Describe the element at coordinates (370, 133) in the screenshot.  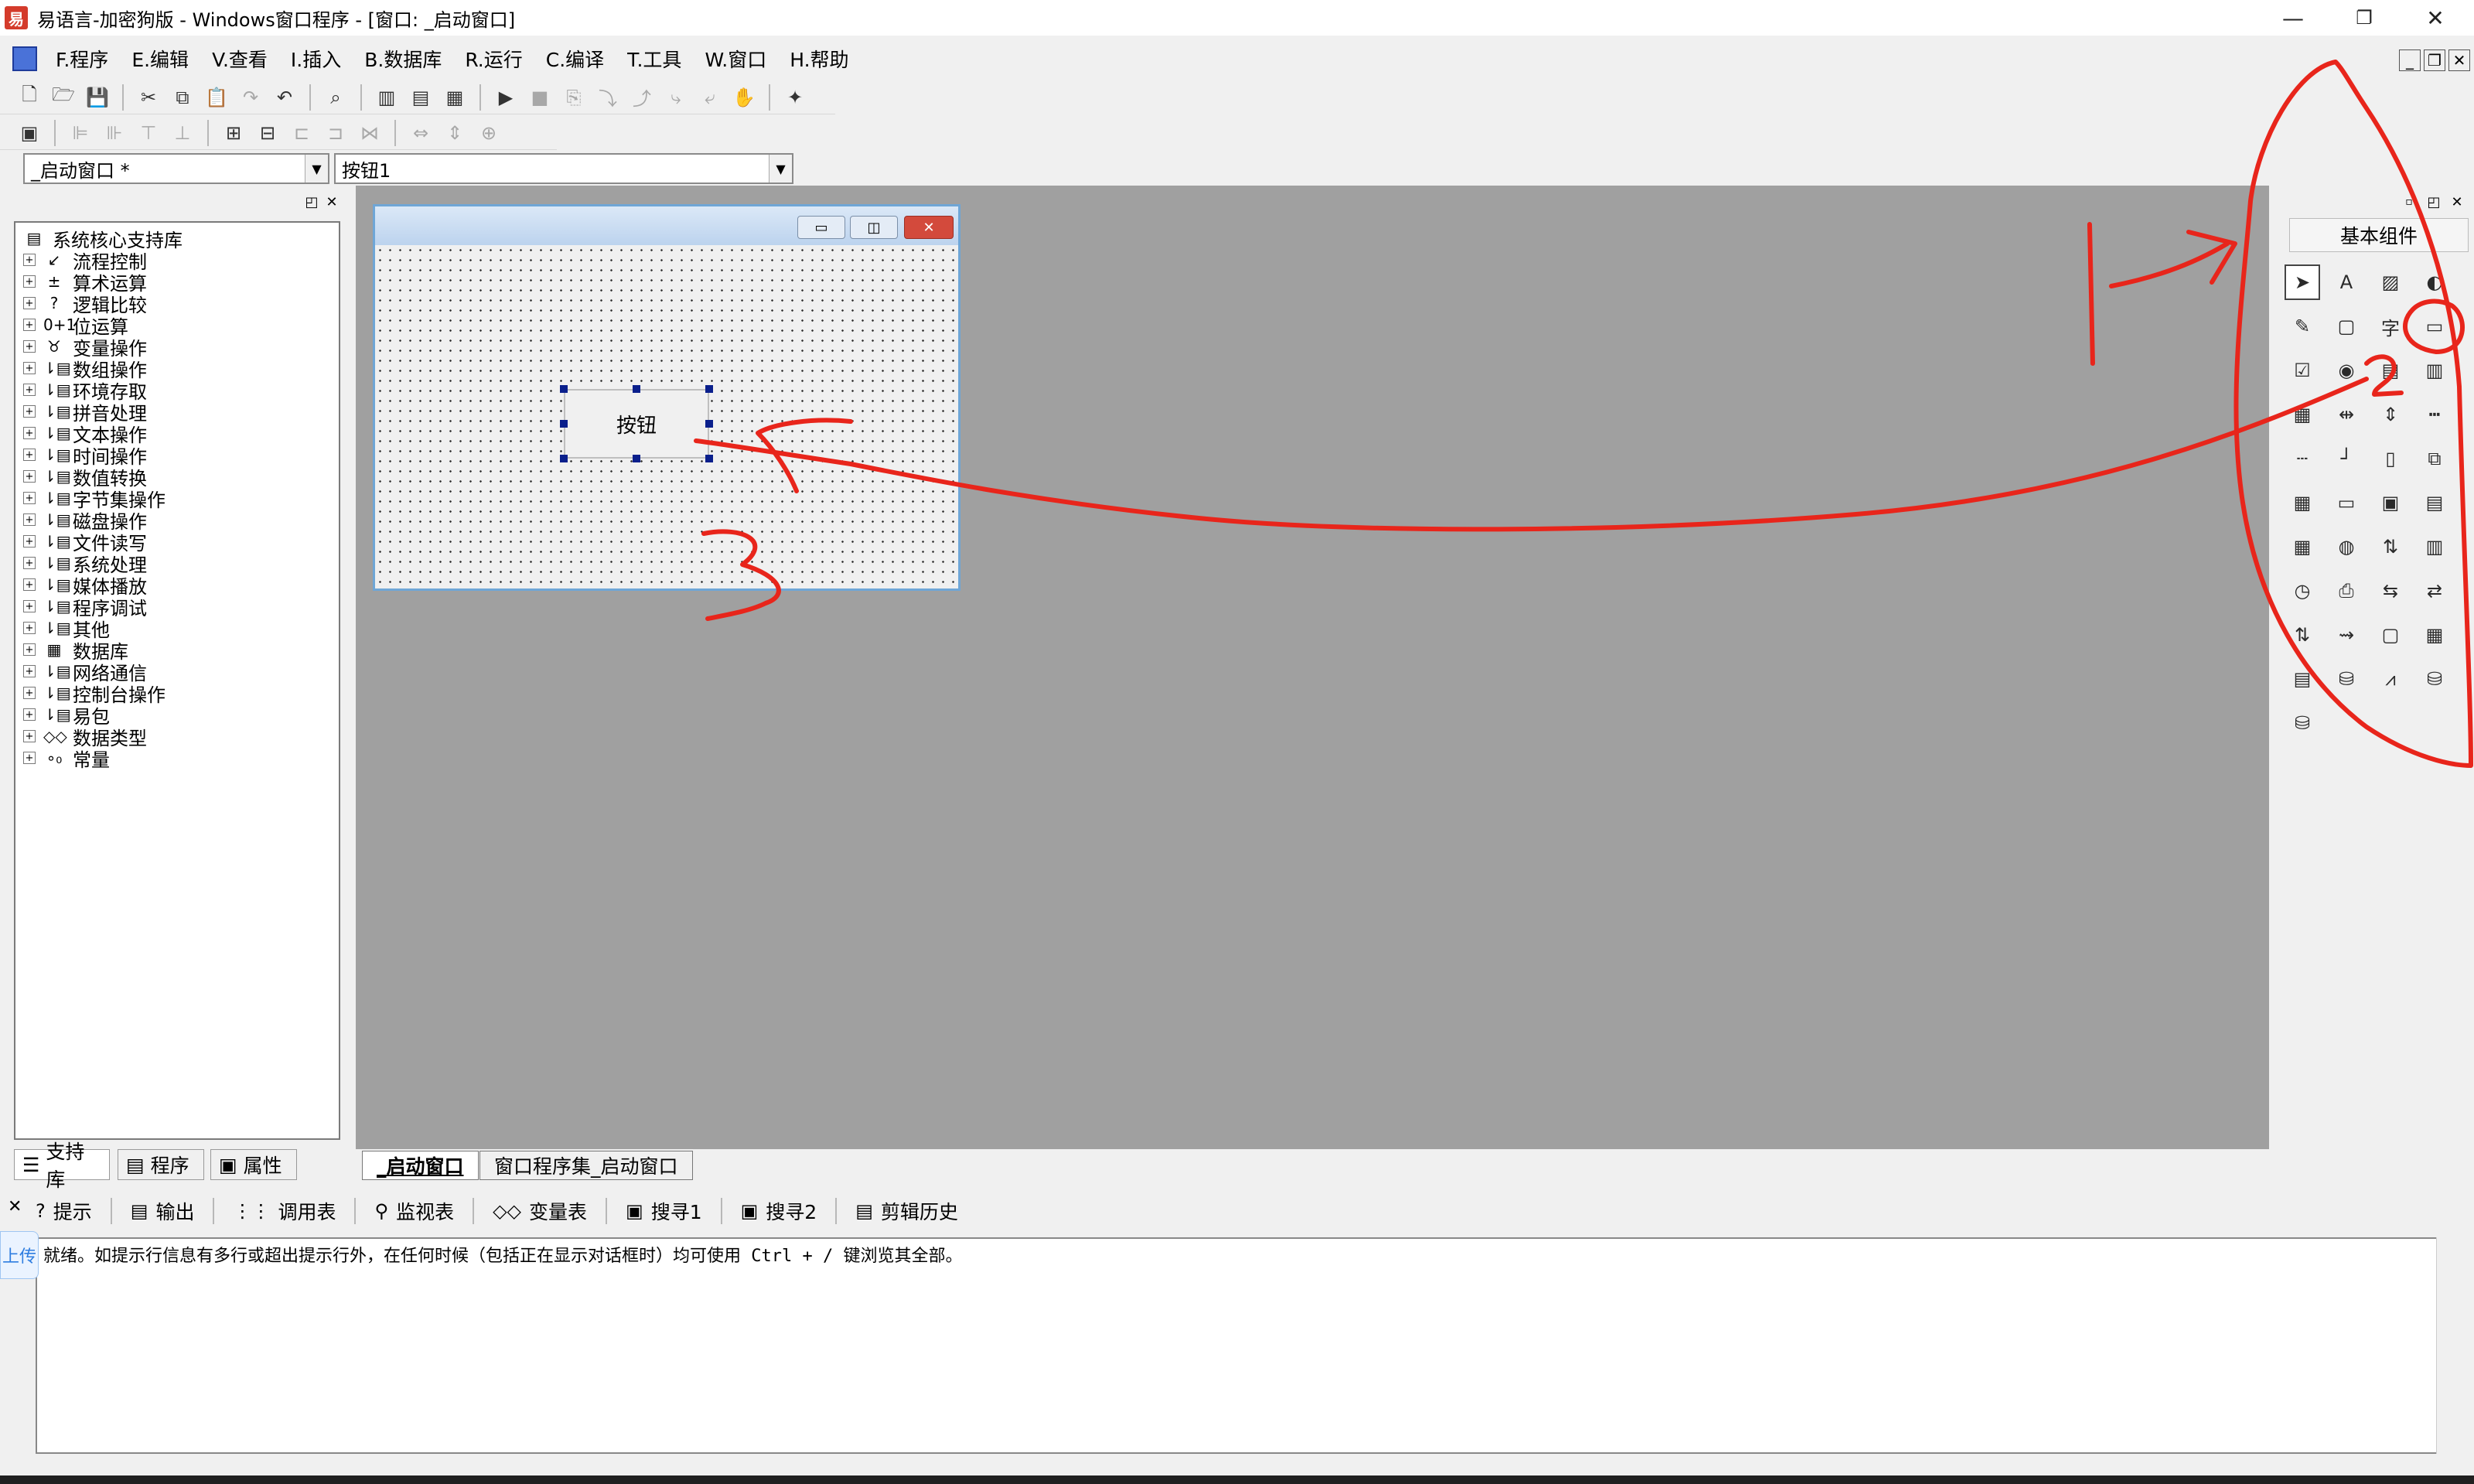
I see `space-evenly-icon: ⋈` at that location.